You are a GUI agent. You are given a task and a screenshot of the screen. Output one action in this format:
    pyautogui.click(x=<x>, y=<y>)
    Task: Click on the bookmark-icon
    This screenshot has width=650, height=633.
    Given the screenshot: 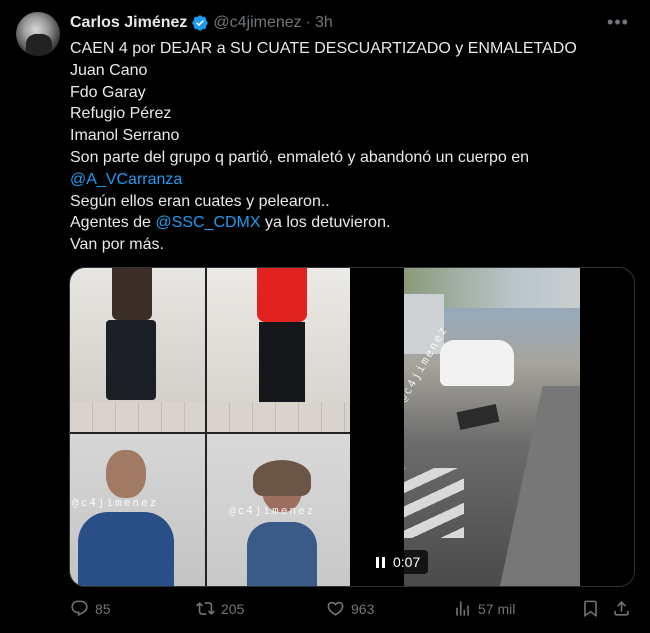 What is the action you would take?
    pyautogui.click(x=590, y=609)
    